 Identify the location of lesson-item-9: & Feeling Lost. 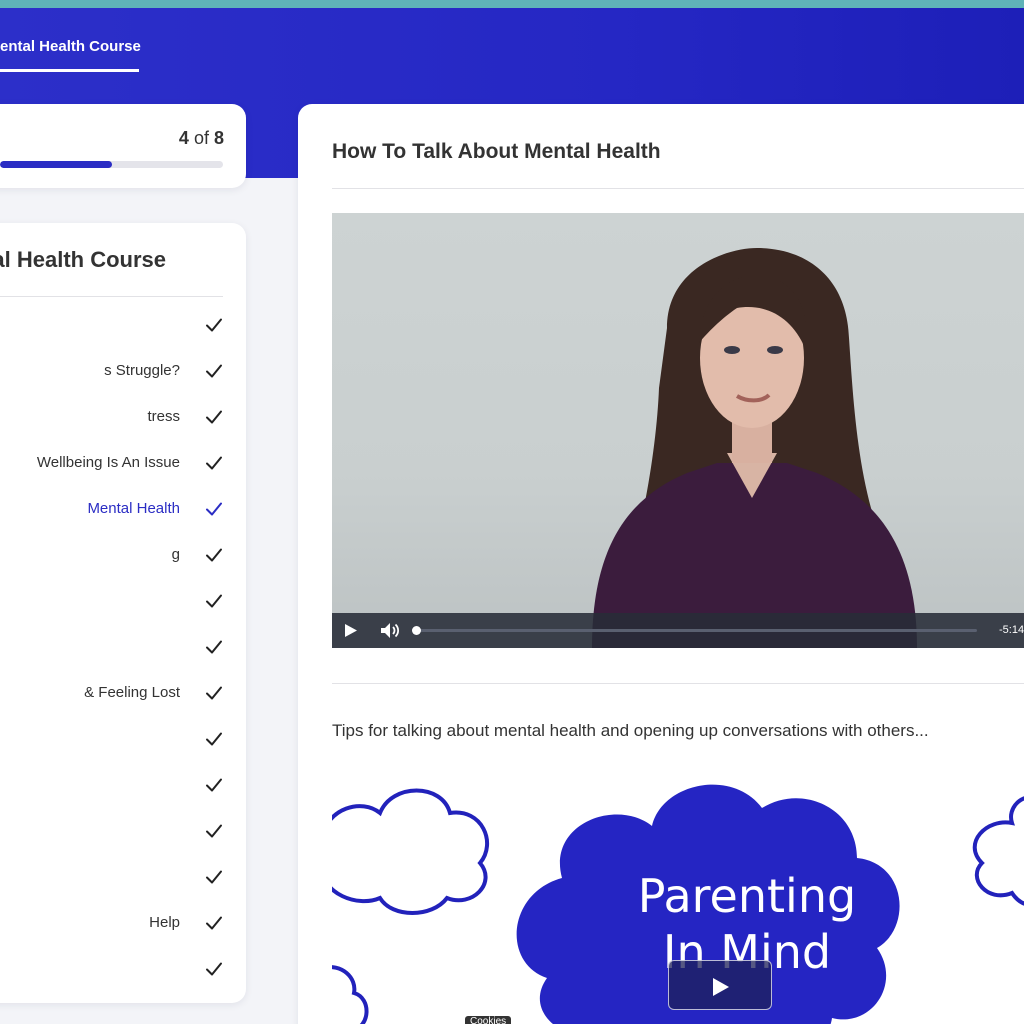
(123, 693).